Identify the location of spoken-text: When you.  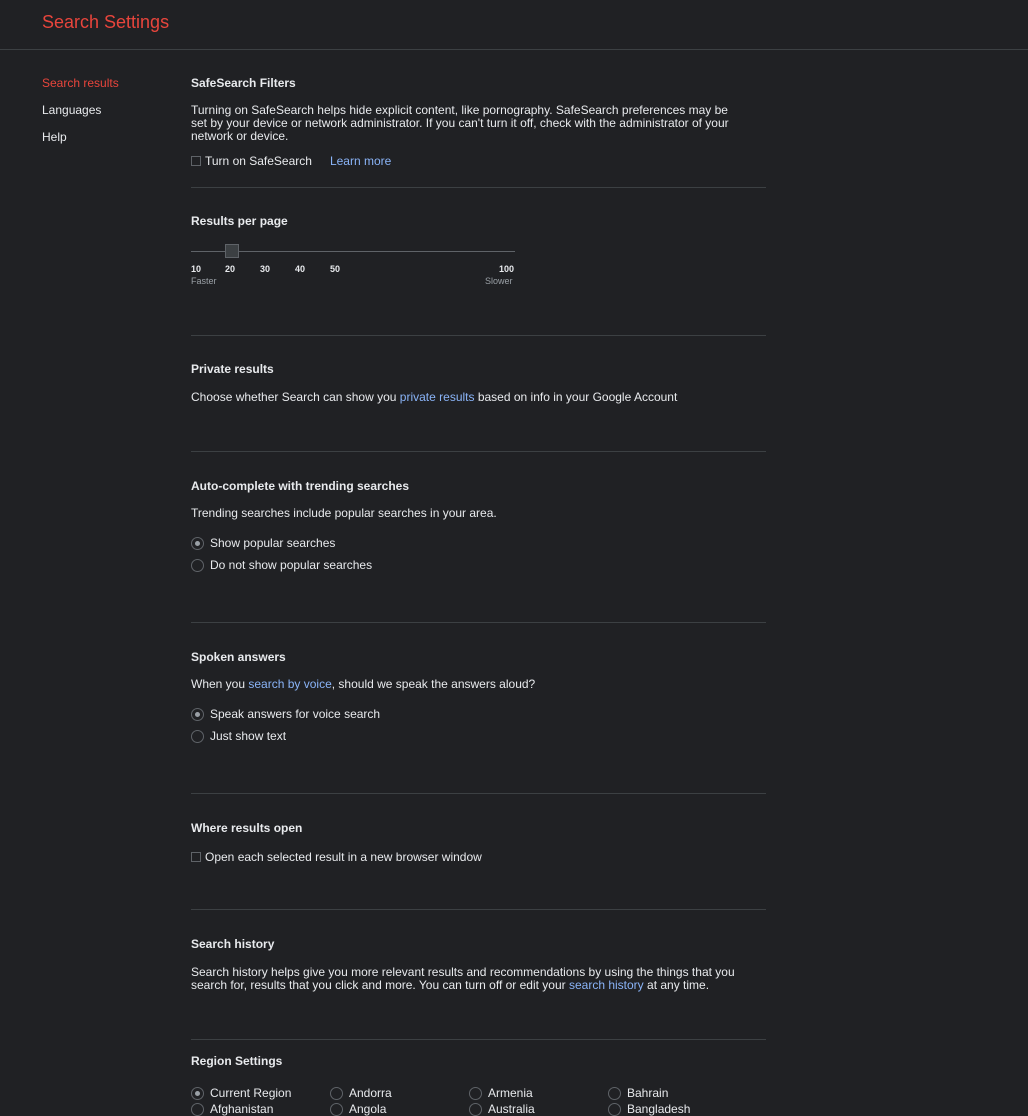
(220, 684).